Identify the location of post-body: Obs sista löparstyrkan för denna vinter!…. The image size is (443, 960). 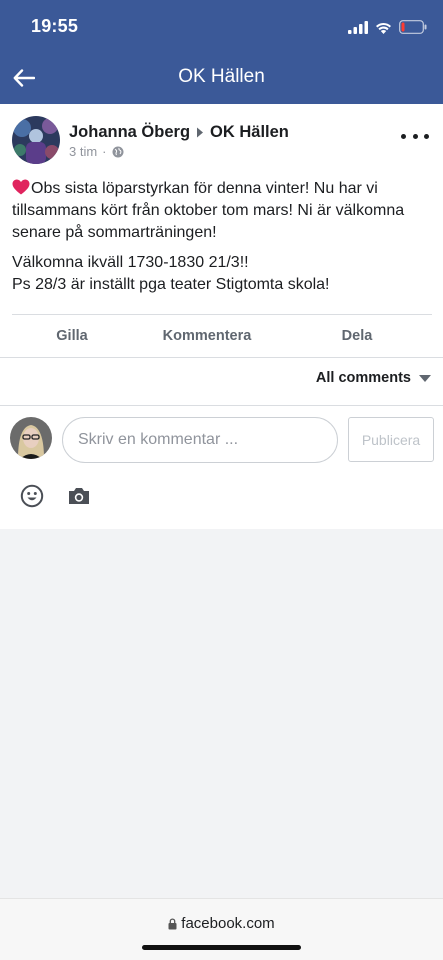
(222, 241).